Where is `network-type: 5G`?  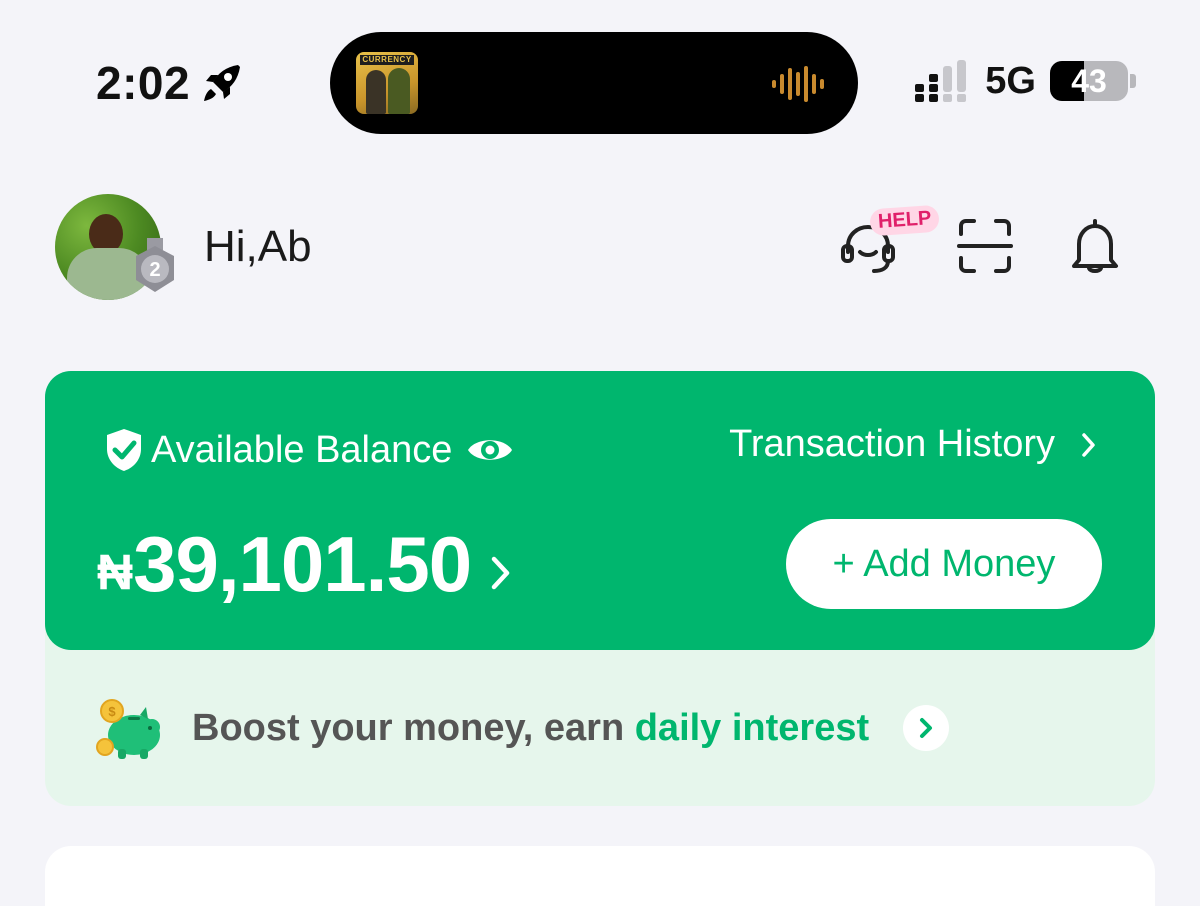 network-type: 5G is located at coordinates (1010, 80).